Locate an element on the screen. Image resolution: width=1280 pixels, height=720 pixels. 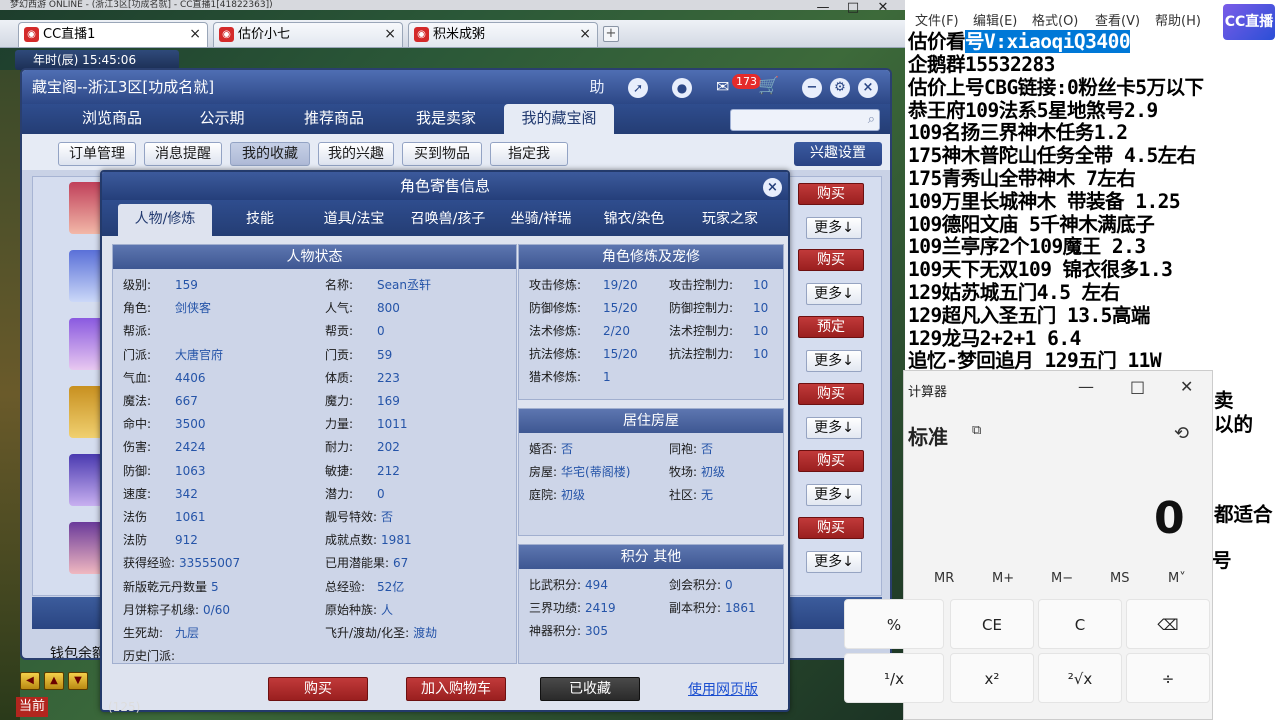
add-to-cart-button: 加入购物车 is located at coordinates (456, 689).